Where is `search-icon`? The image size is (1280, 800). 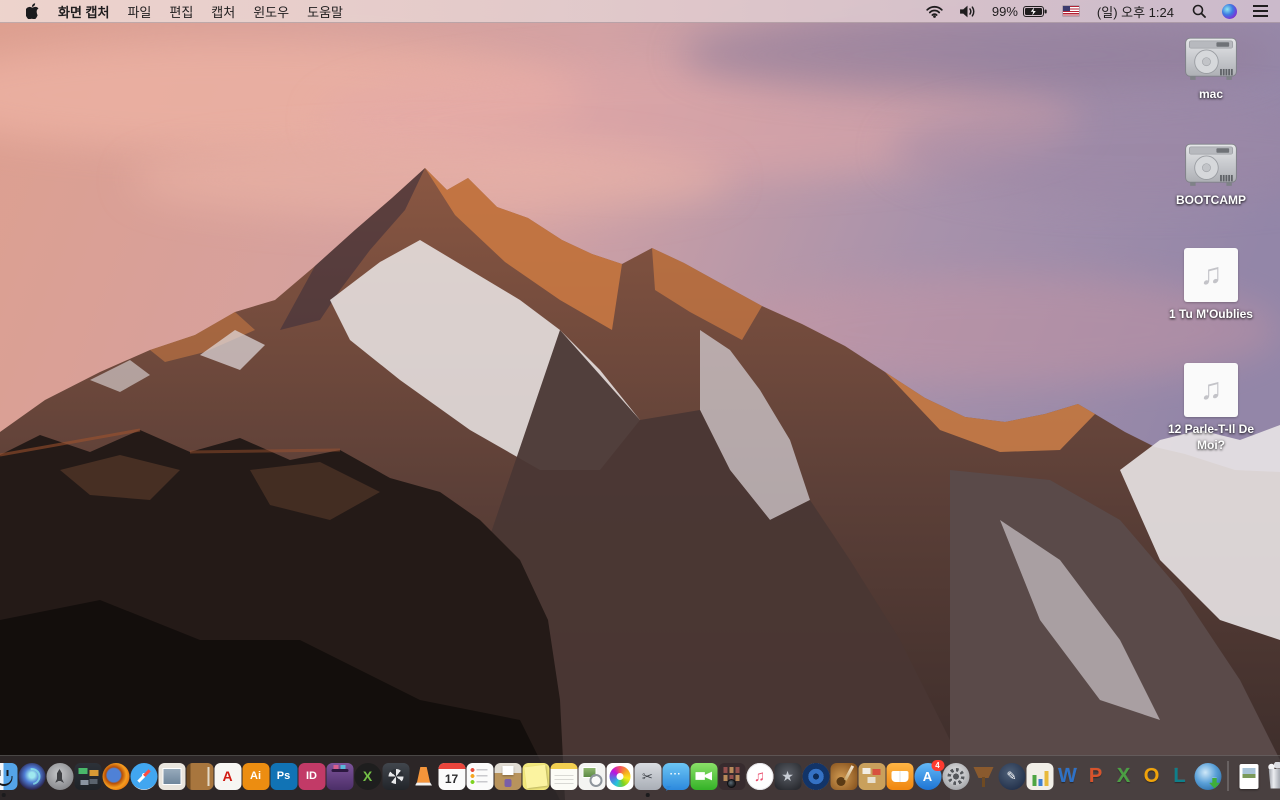
search-icon is located at coordinates (1199, 11).